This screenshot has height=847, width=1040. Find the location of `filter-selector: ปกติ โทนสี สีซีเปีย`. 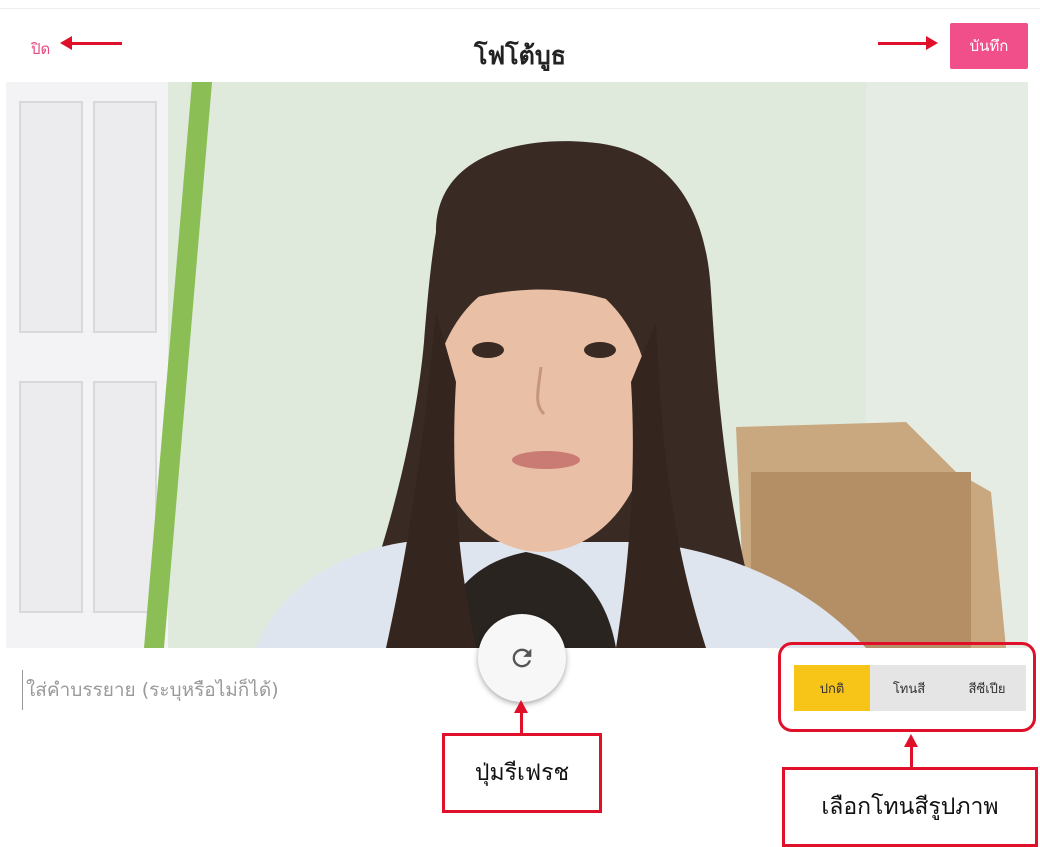

filter-selector: ปกติ โทนสี สีซีเปีย is located at coordinates (910, 688).